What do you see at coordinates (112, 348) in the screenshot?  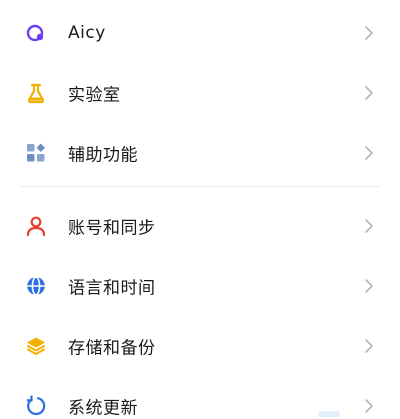 I see `settings-item-label: 存储和备份` at bounding box center [112, 348].